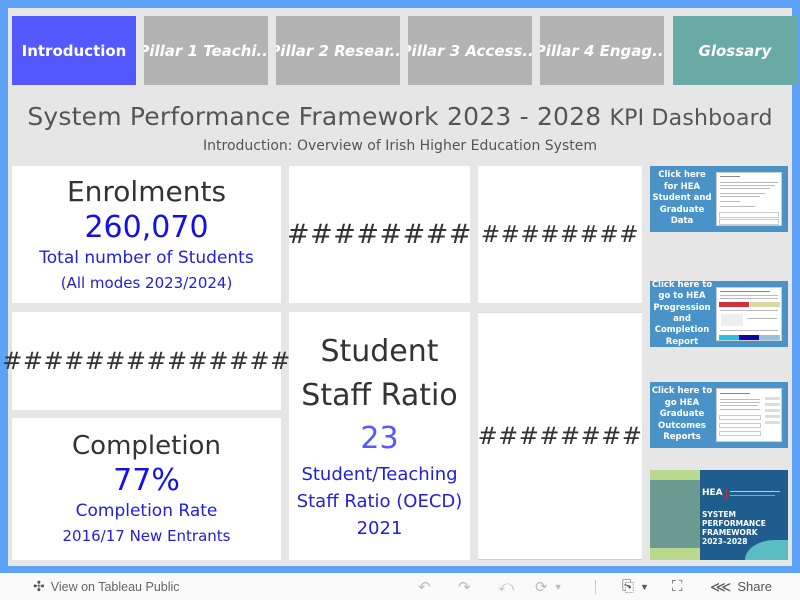  Describe the element at coordinates (749, 199) in the screenshot. I see `student-data-thumbnail` at that location.